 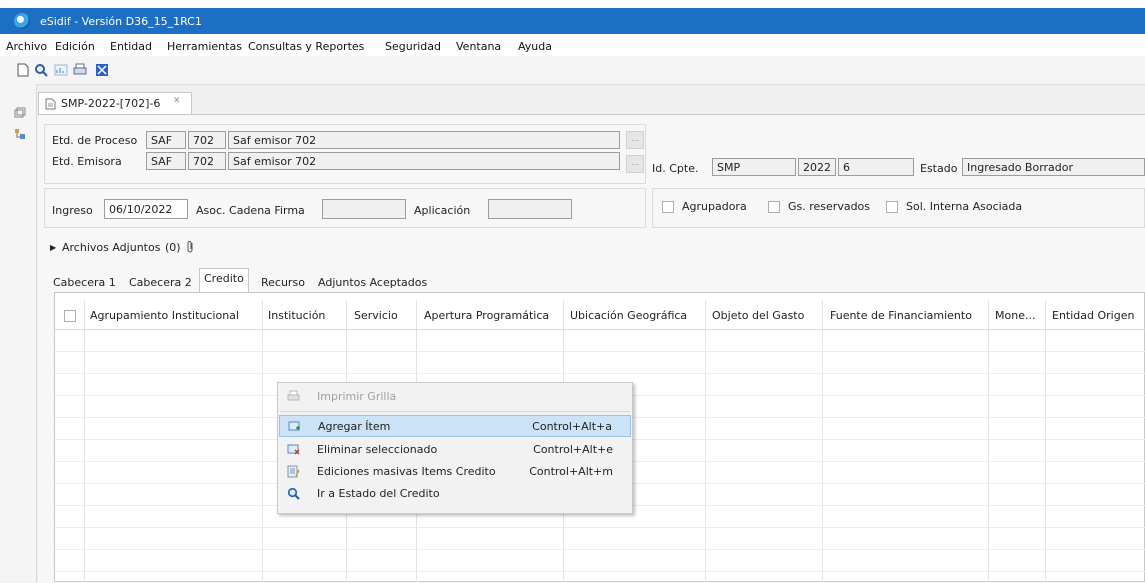 I want to click on etd-proceso-tipo-field: SAF, so click(x=166, y=140).